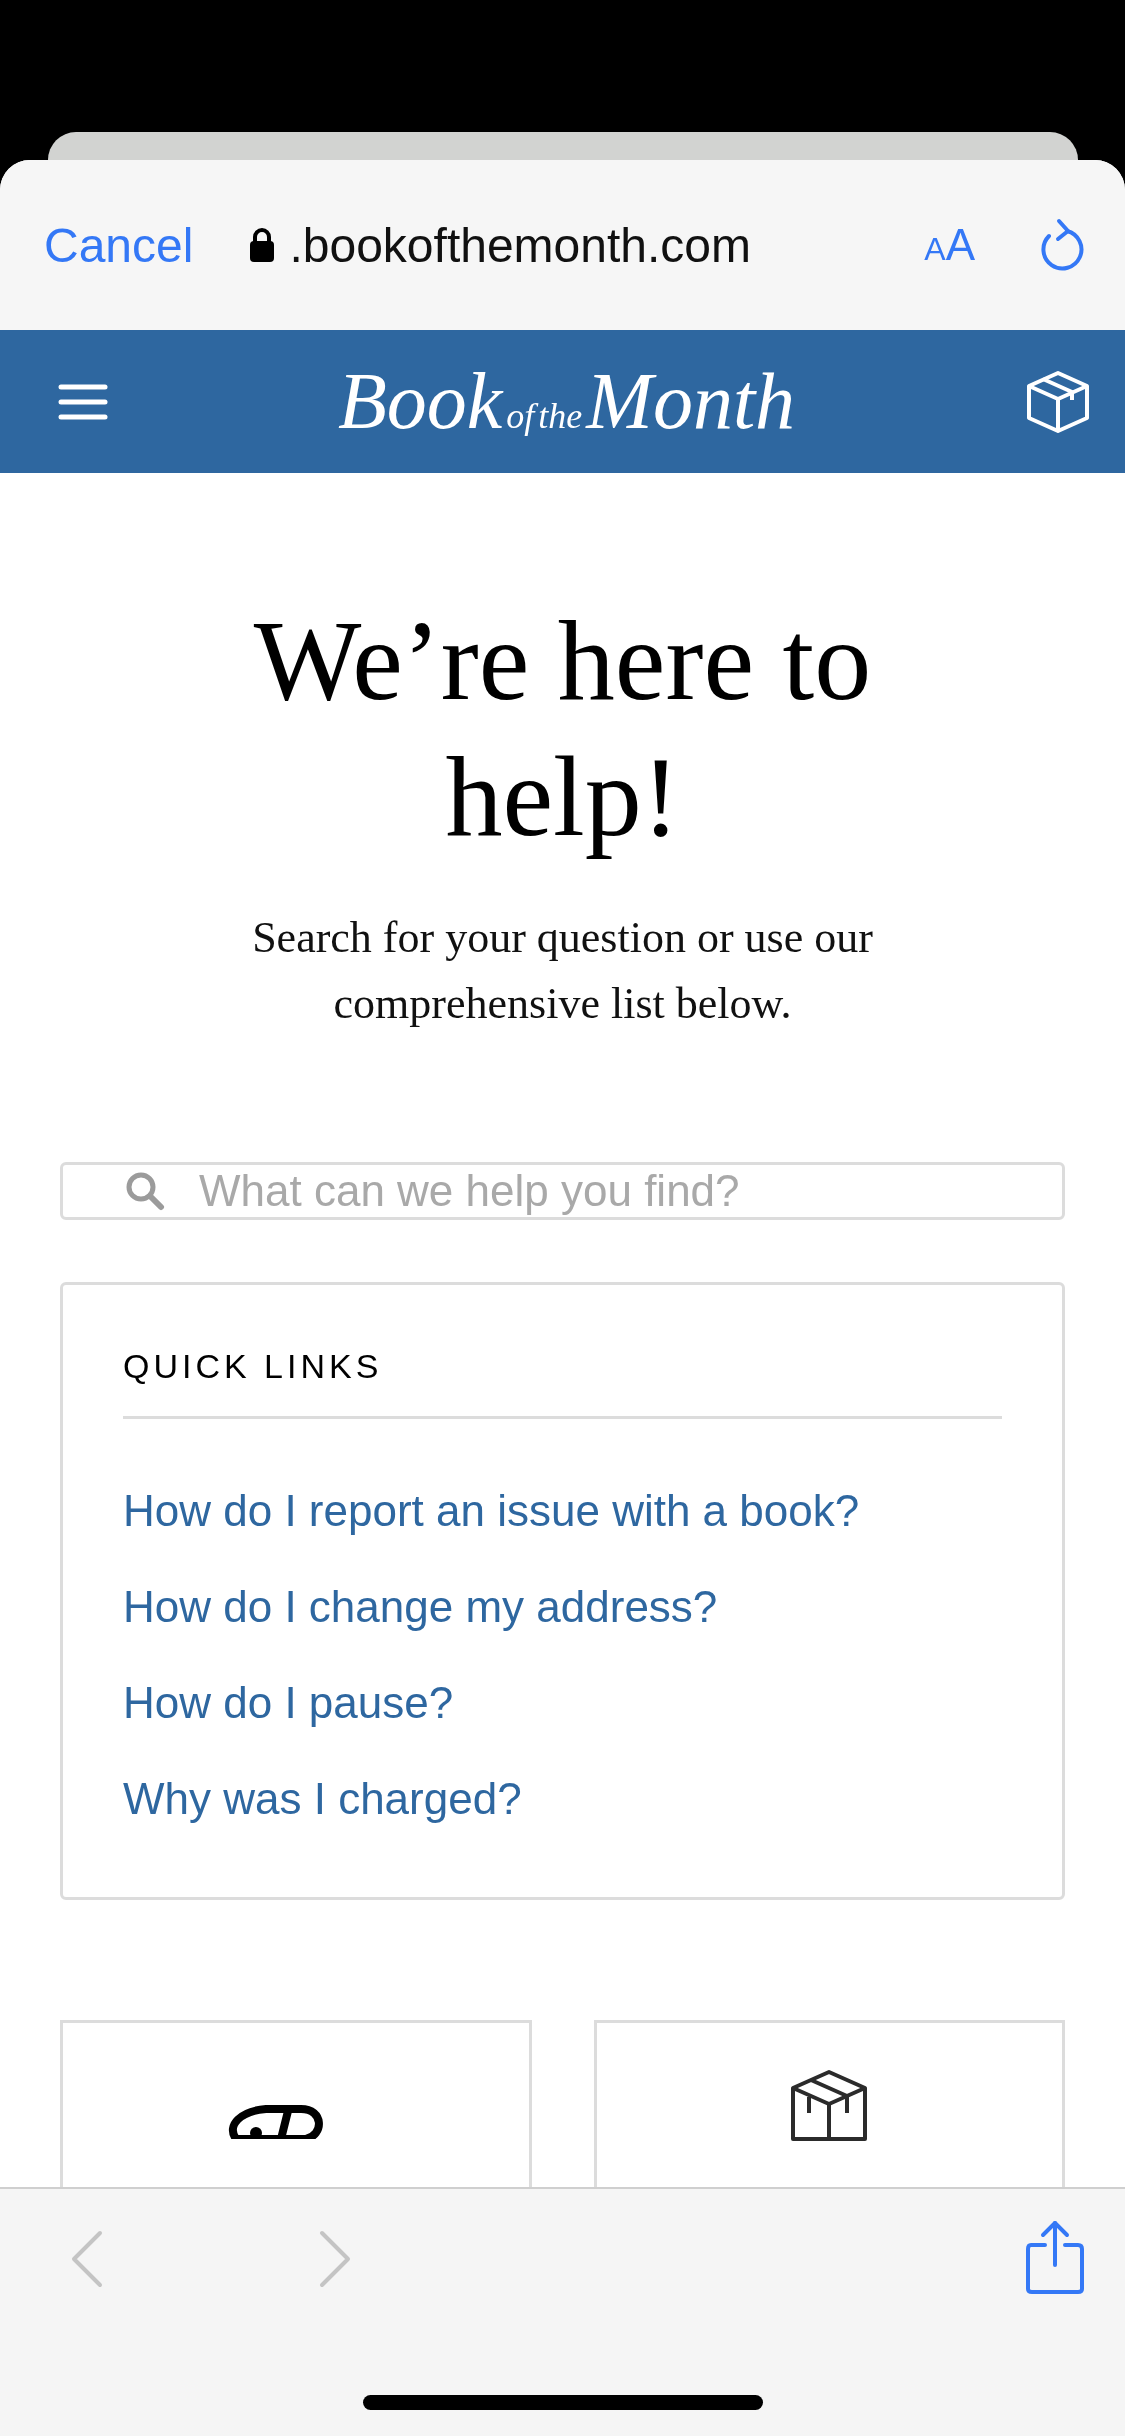 Image resolution: width=1125 pixels, height=2436 pixels. Describe the element at coordinates (562, 1191) in the screenshot. I see `search-field: What can we help you find?` at that location.